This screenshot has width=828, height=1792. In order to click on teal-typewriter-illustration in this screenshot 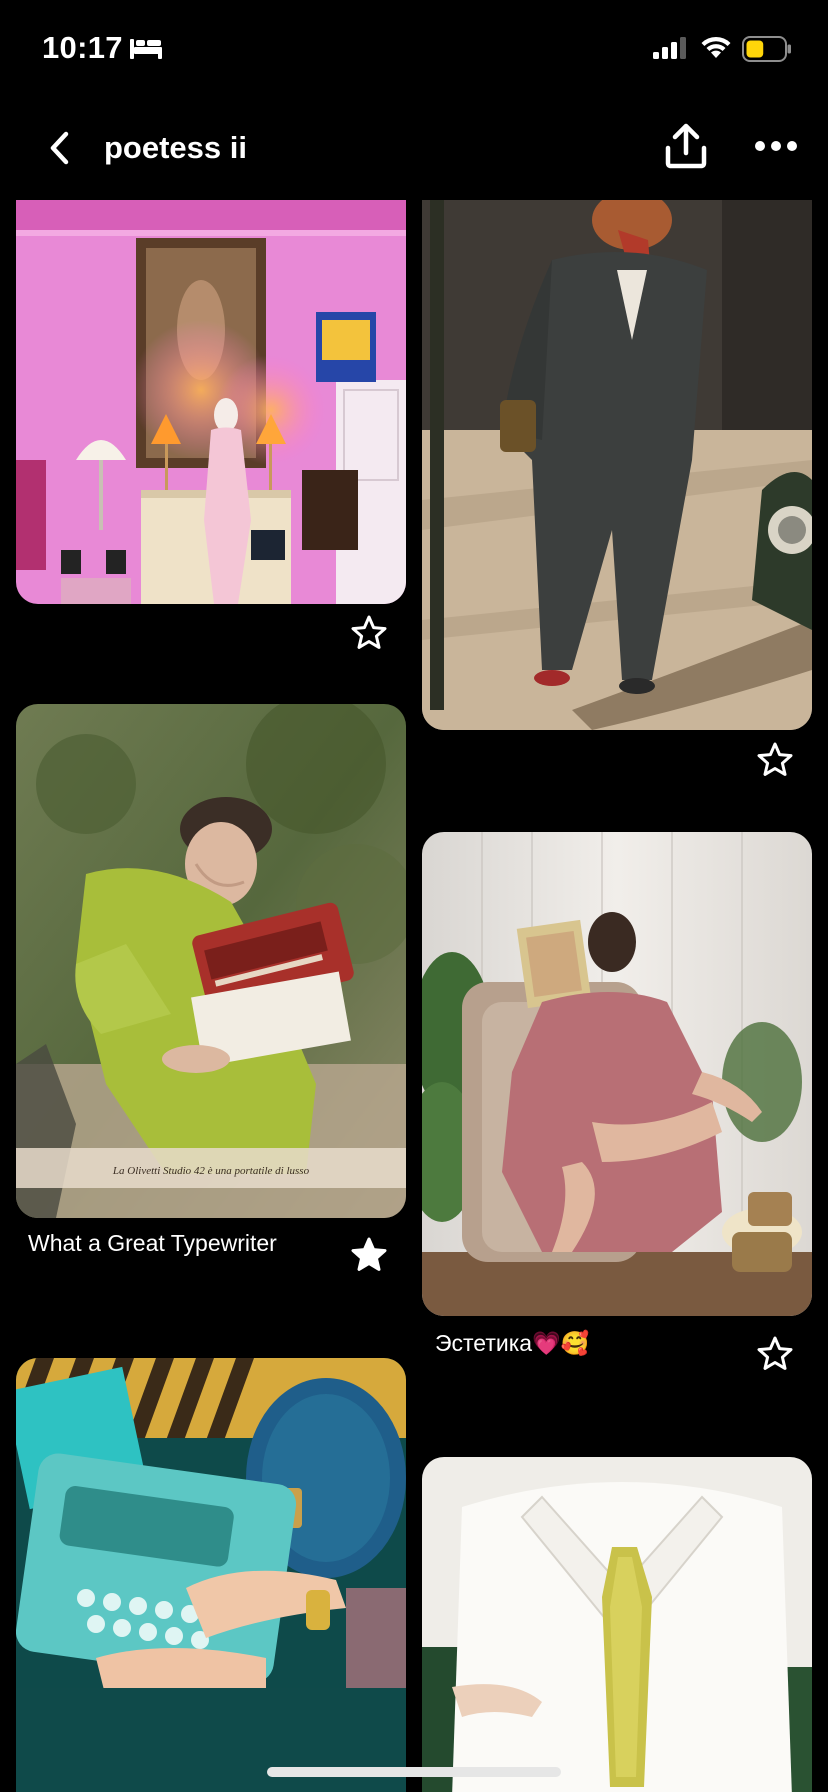, I will do `click(211, 1575)`.